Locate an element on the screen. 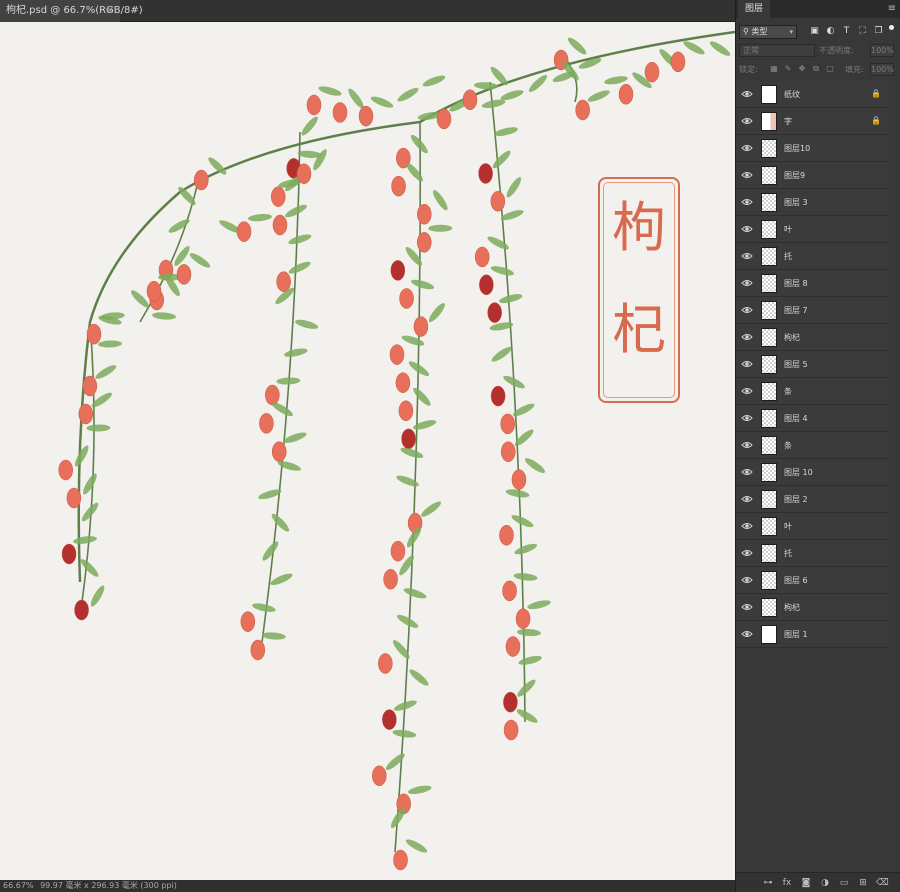  lock-paint-icon: ✎ is located at coordinates (788, 69).